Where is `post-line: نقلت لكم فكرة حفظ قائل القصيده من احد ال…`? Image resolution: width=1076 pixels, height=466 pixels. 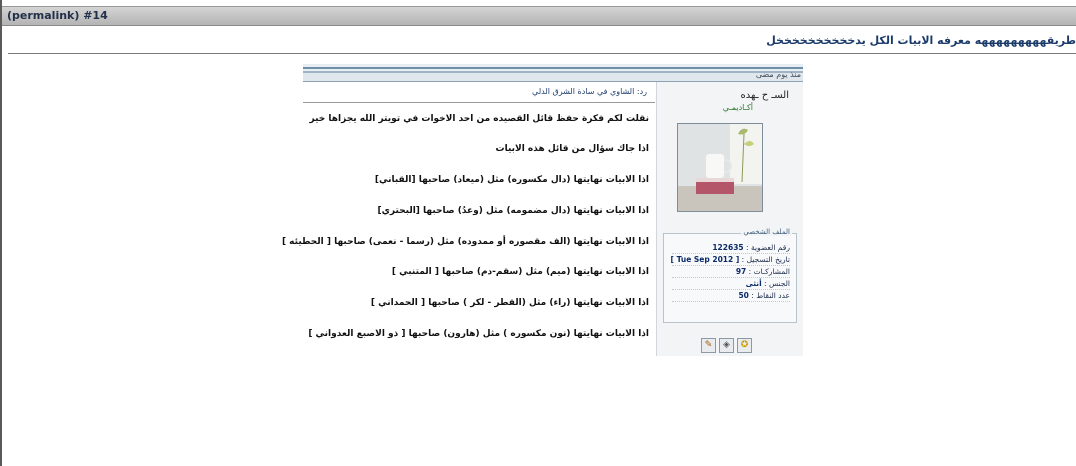
post-line: نقلت لكم فكرة حفظ قائل القصيده من احد ال… is located at coordinates (479, 119).